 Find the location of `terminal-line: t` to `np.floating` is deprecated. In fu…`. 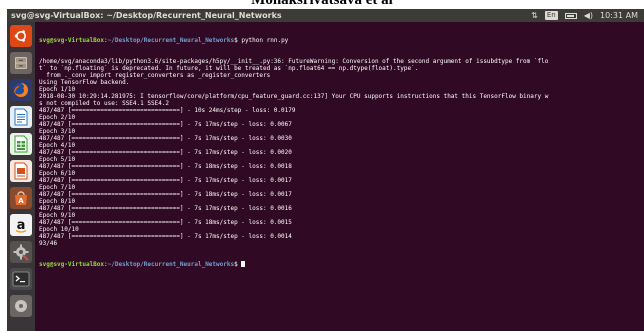

terminal-line: t` to `np.floating` is deprecated. In fu… is located at coordinates (229, 68).